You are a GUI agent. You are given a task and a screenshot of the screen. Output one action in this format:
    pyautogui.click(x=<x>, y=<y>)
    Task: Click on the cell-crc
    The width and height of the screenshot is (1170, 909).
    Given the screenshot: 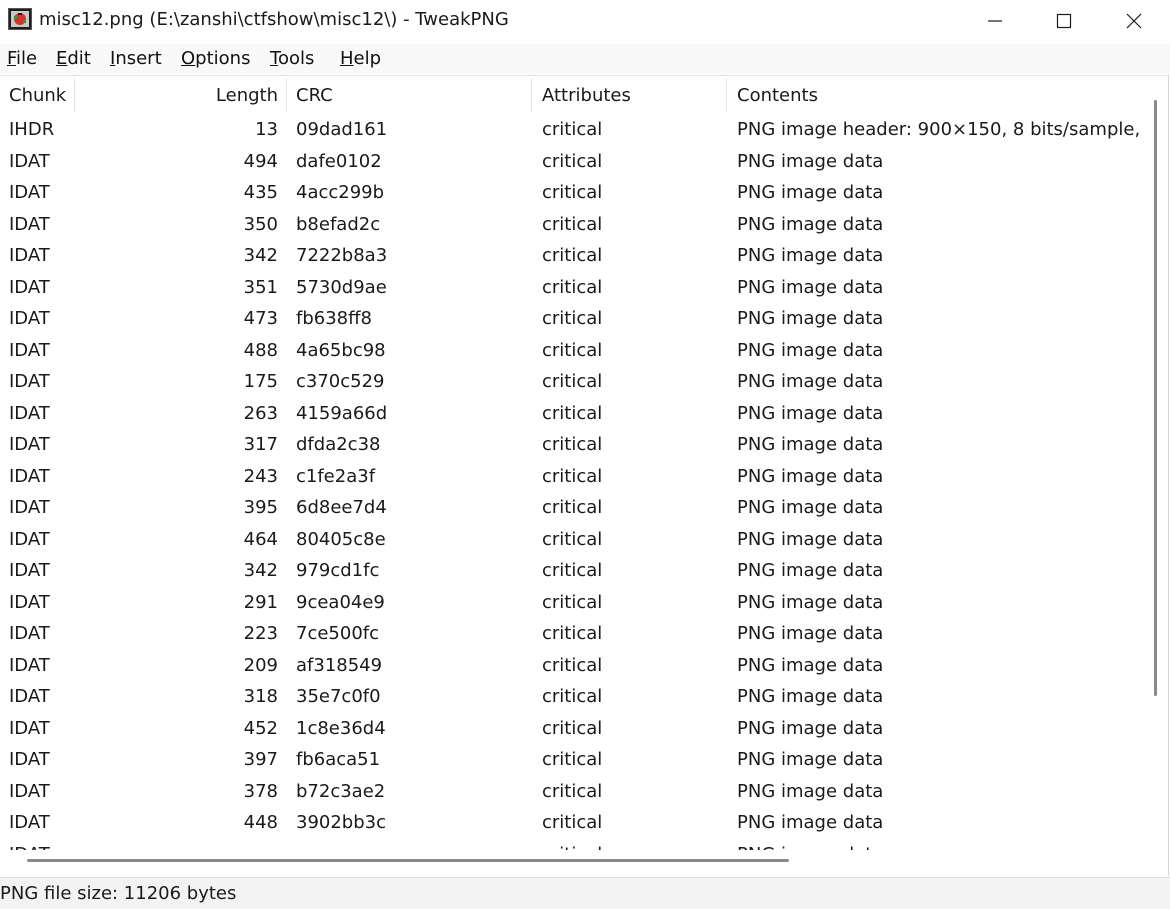 What is the action you would take?
    pyautogui.click(x=411, y=845)
    